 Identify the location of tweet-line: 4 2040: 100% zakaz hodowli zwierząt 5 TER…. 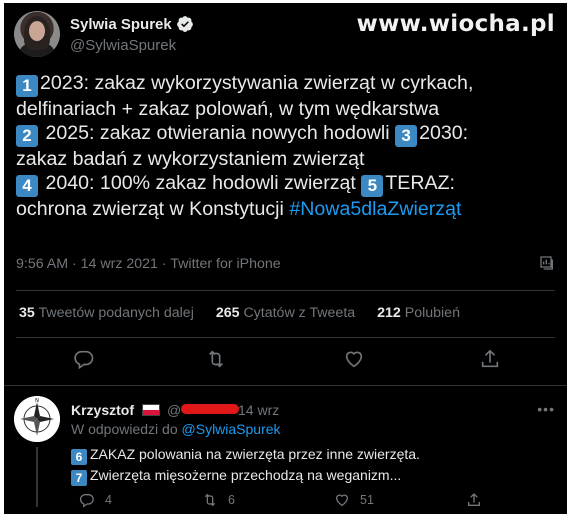
(288, 184).